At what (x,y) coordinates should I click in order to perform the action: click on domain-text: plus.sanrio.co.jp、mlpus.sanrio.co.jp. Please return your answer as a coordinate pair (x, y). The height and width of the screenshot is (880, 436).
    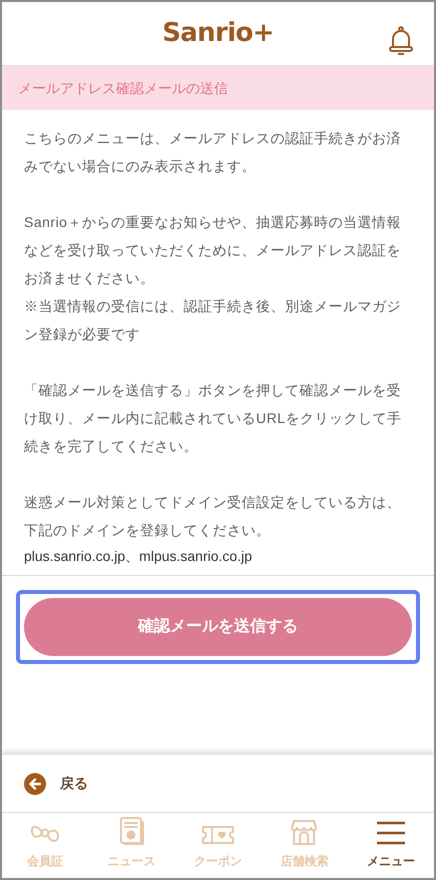
    Looking at the image, I should click on (138, 556).